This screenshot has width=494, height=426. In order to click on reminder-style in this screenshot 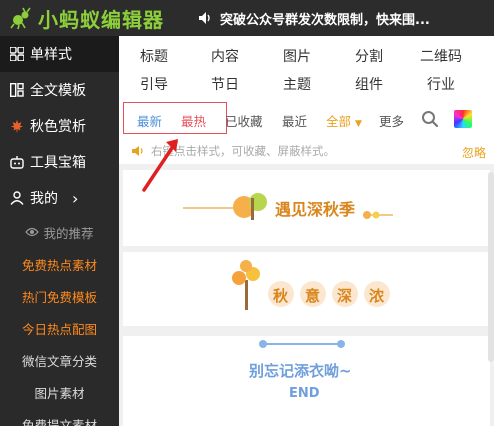, I will do `click(302, 344)`.